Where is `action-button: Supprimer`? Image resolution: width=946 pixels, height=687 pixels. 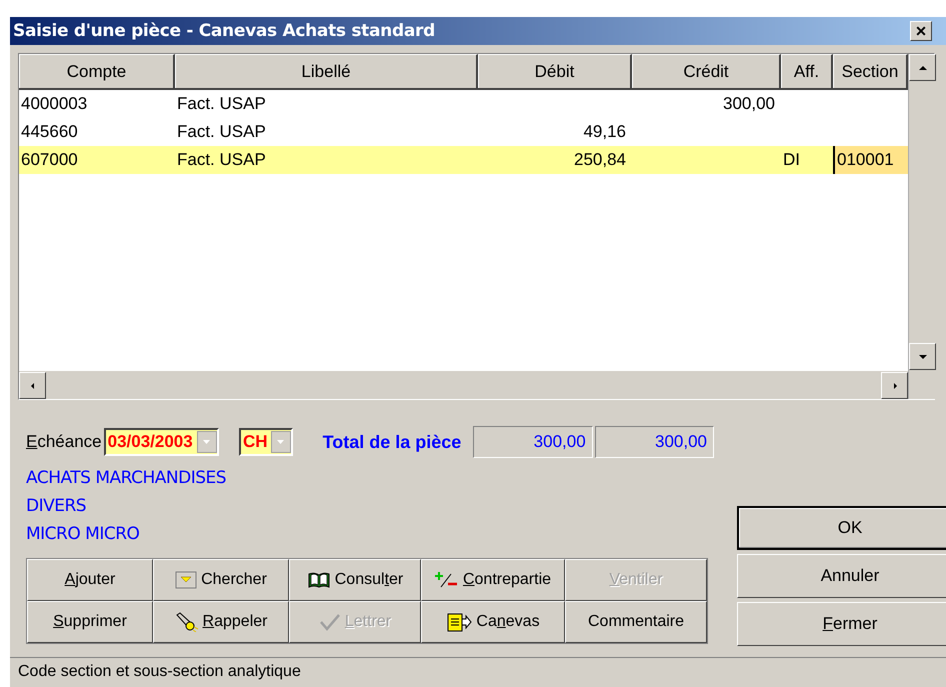 action-button: Supprimer is located at coordinates (90, 622).